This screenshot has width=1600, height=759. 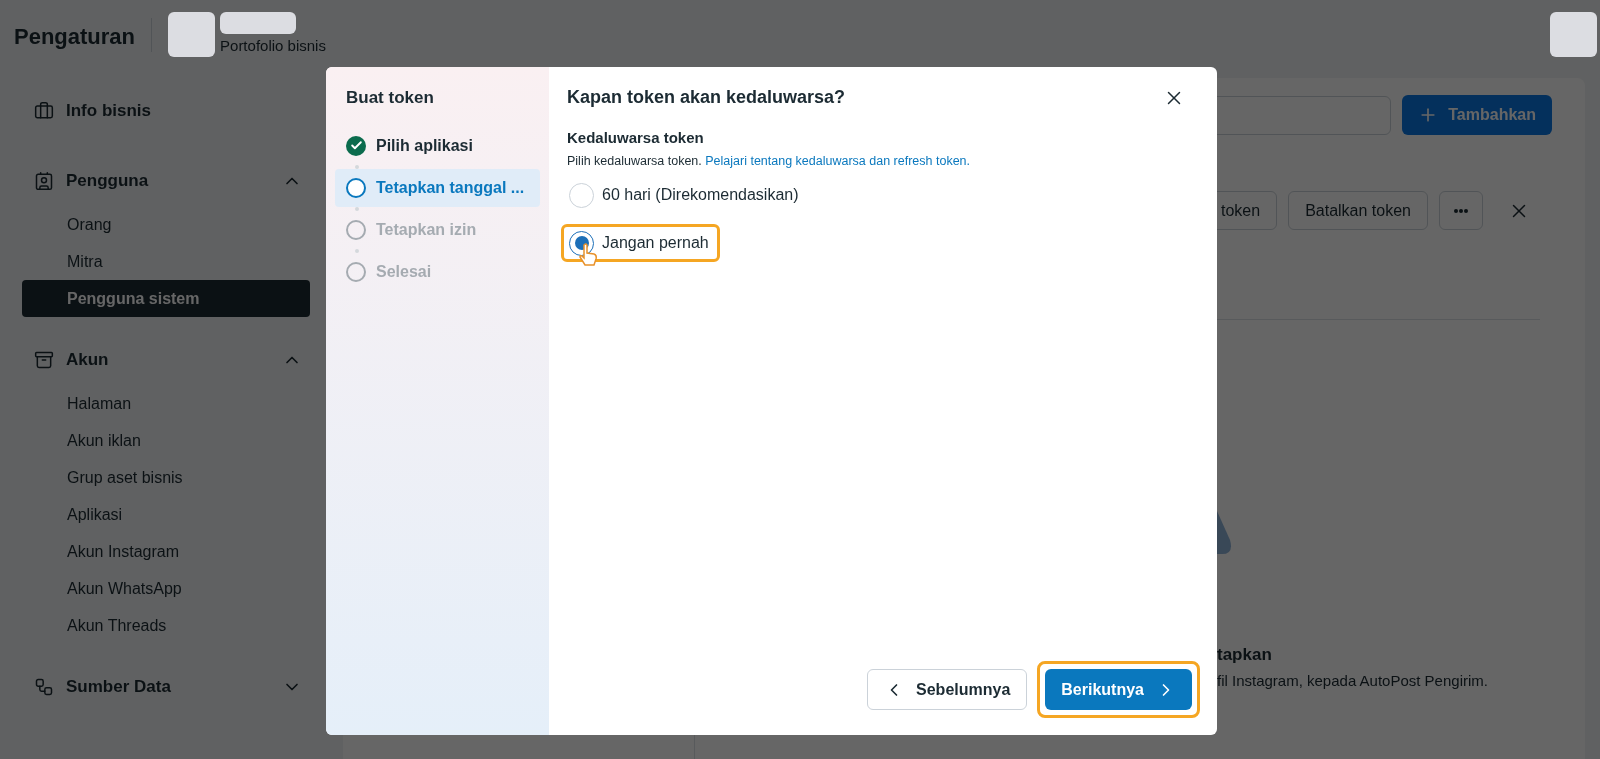 I want to click on sidebar-item: Akun WhatsApp, so click(x=166, y=588).